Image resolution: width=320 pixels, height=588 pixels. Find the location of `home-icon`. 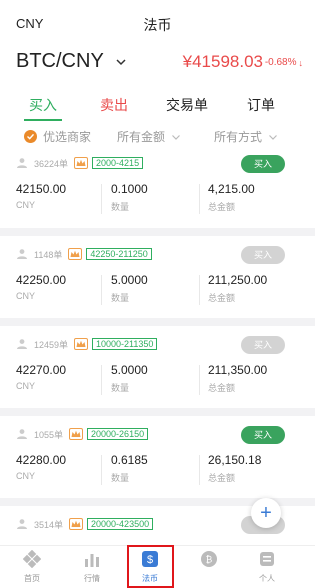

home-icon is located at coordinates (32, 559).